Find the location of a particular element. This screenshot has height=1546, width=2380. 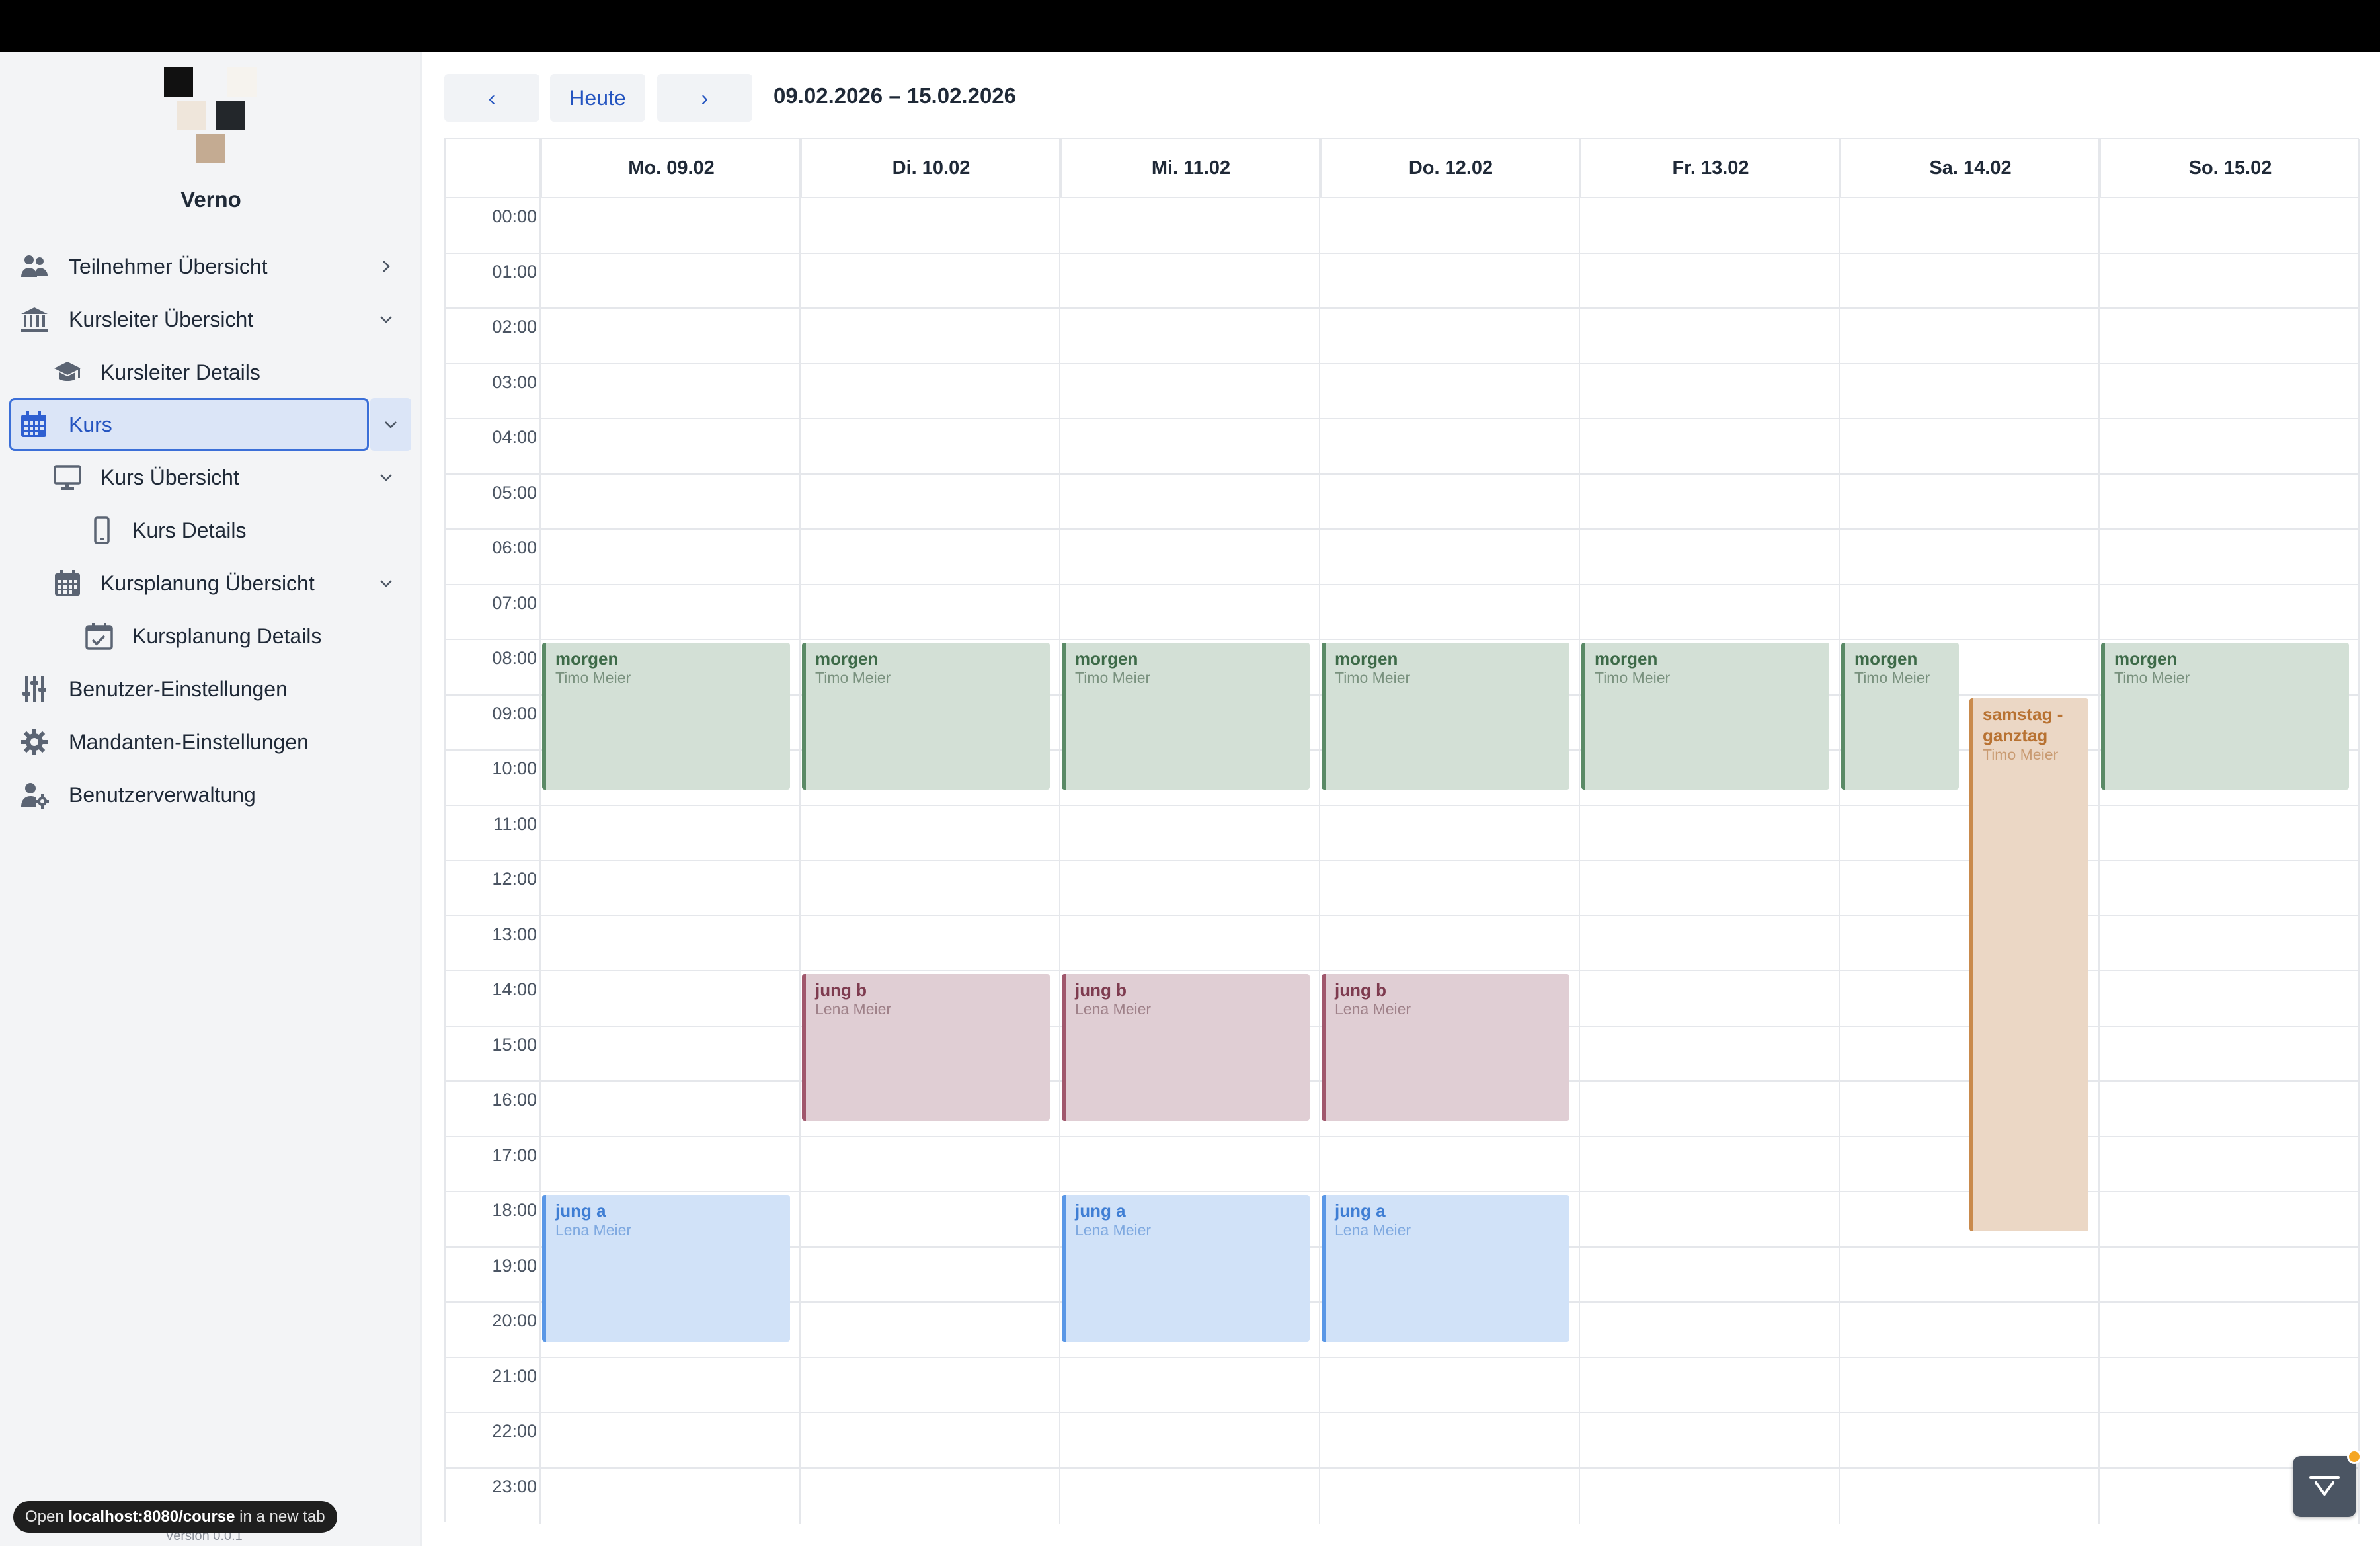

nav-benutzer-einstellungen: Benutzer-Einstellungen is located at coordinates (211, 689).